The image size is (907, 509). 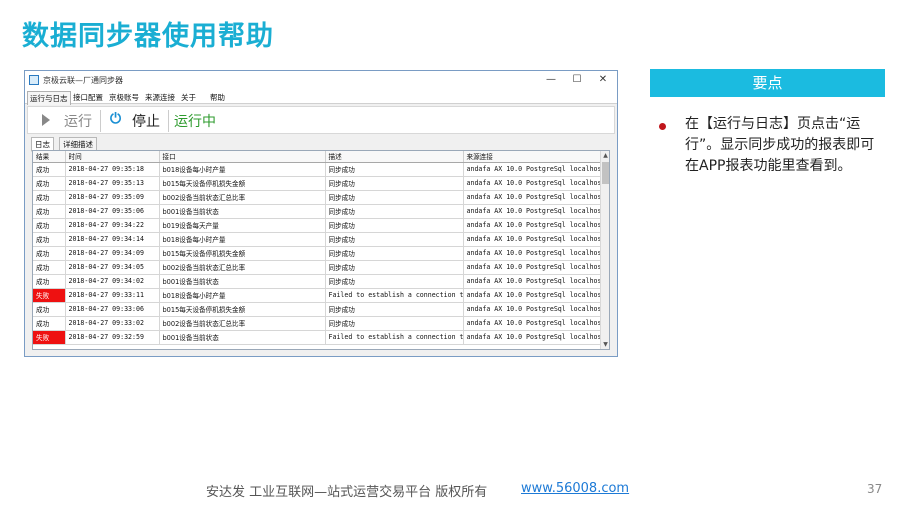 I want to click on minimize-icon: —, so click(x=551, y=80).